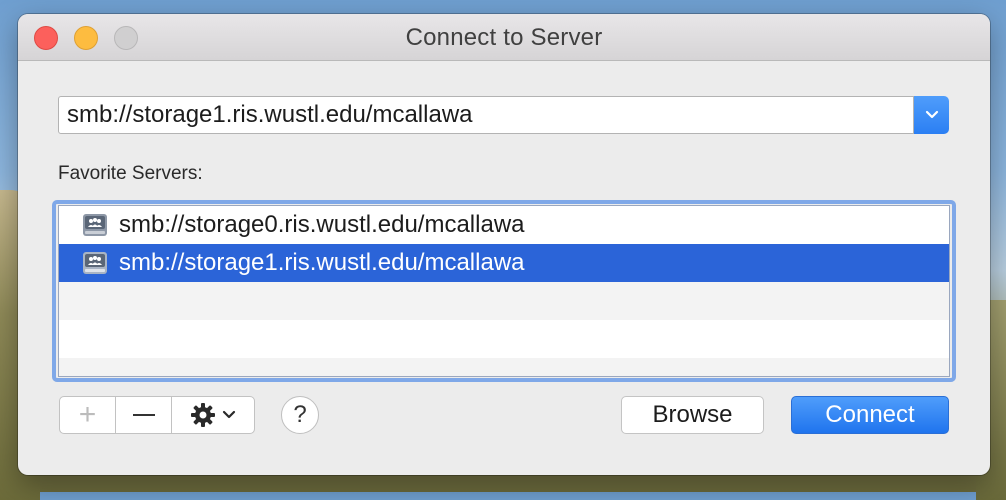 The width and height of the screenshot is (1006, 500). I want to click on favorite-server-row: smb://storage0.ris.wustl.edu/mcallawa, so click(504, 225).